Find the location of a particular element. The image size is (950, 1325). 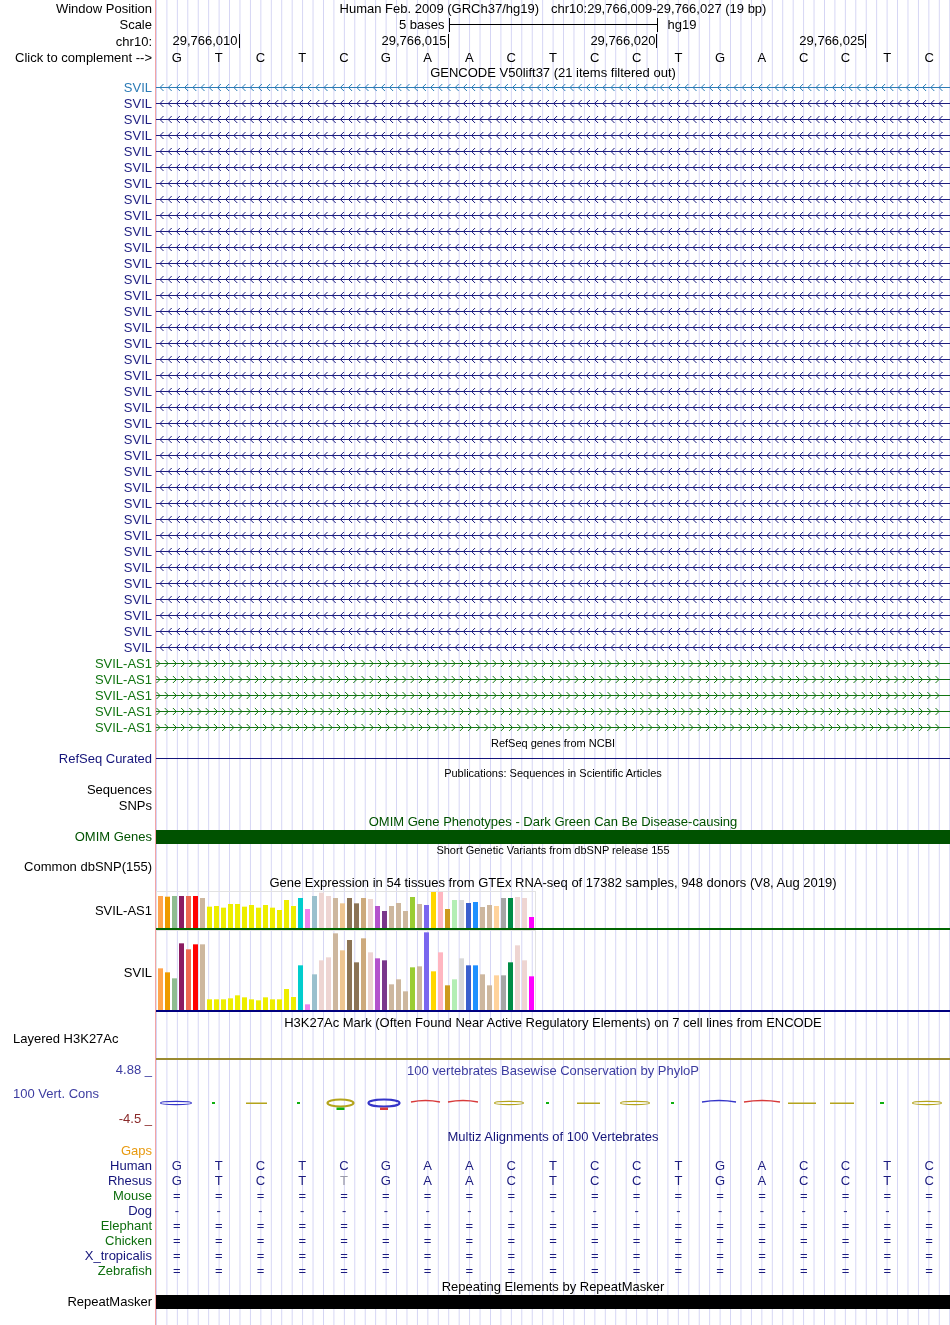

feature-bar is located at coordinates (553, 1301).